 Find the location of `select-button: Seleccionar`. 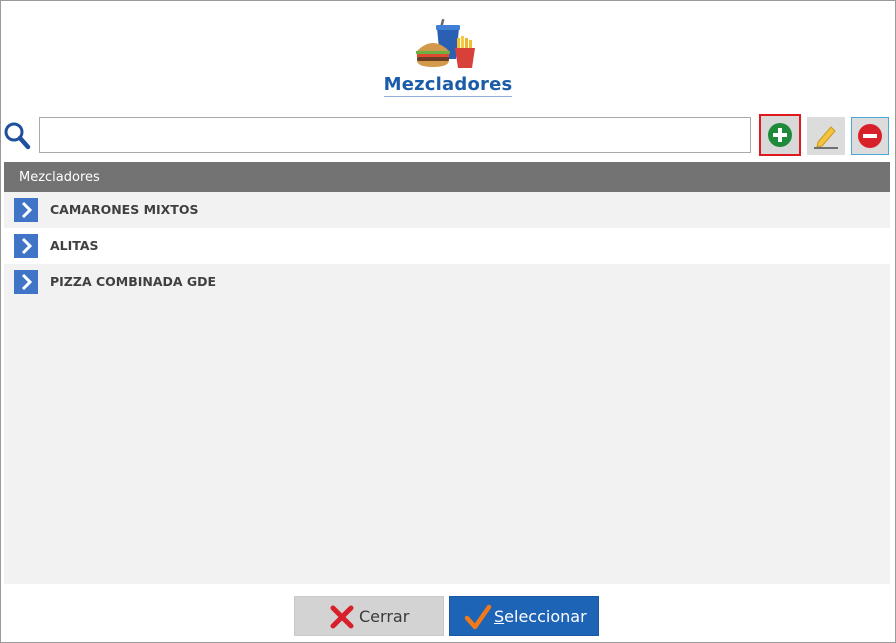

select-button: Seleccionar is located at coordinates (524, 616).